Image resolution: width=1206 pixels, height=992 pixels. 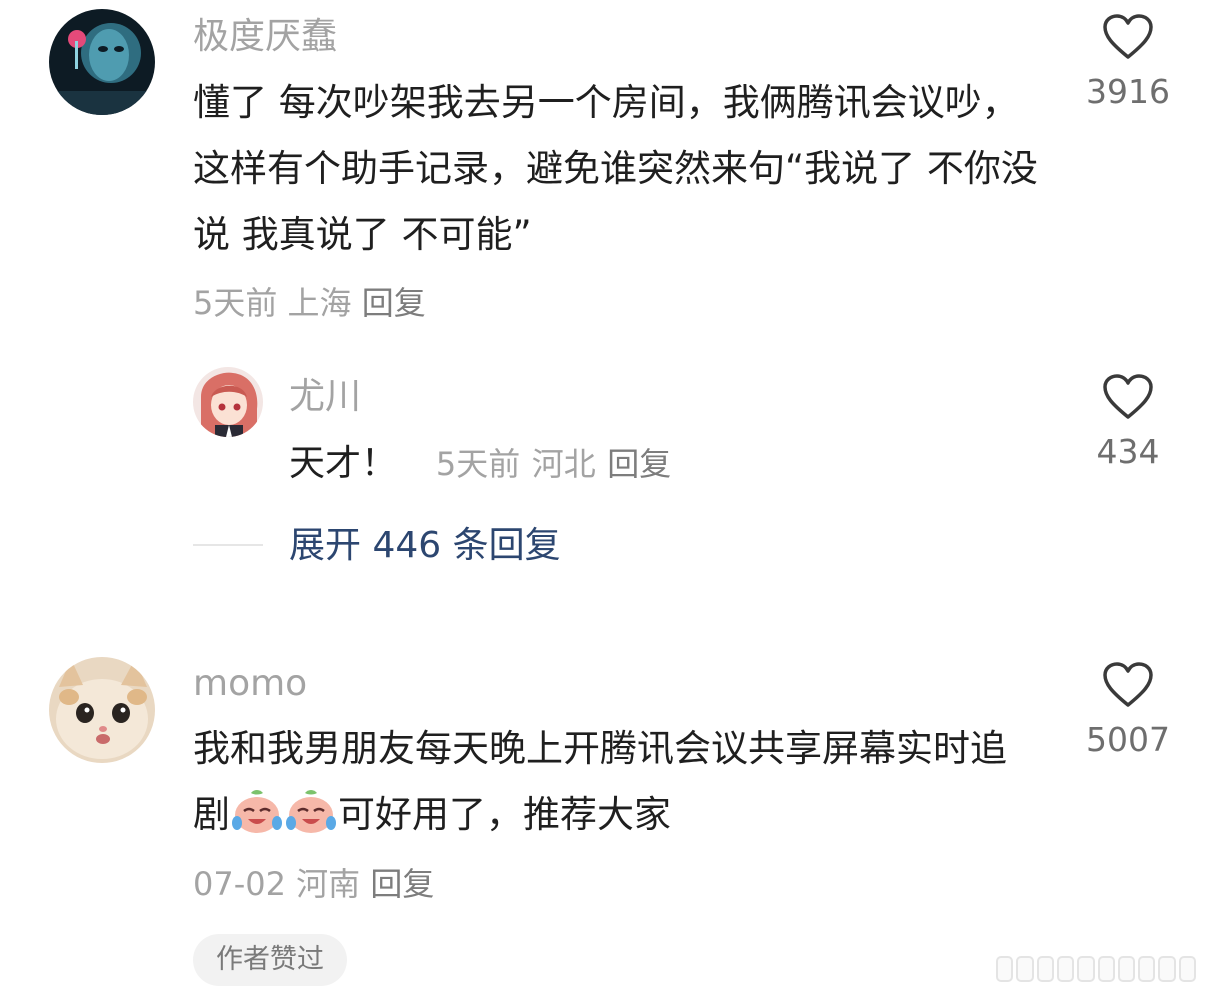 I want to click on expand-replies-button: 展开 446 条回复, so click(x=425, y=546).